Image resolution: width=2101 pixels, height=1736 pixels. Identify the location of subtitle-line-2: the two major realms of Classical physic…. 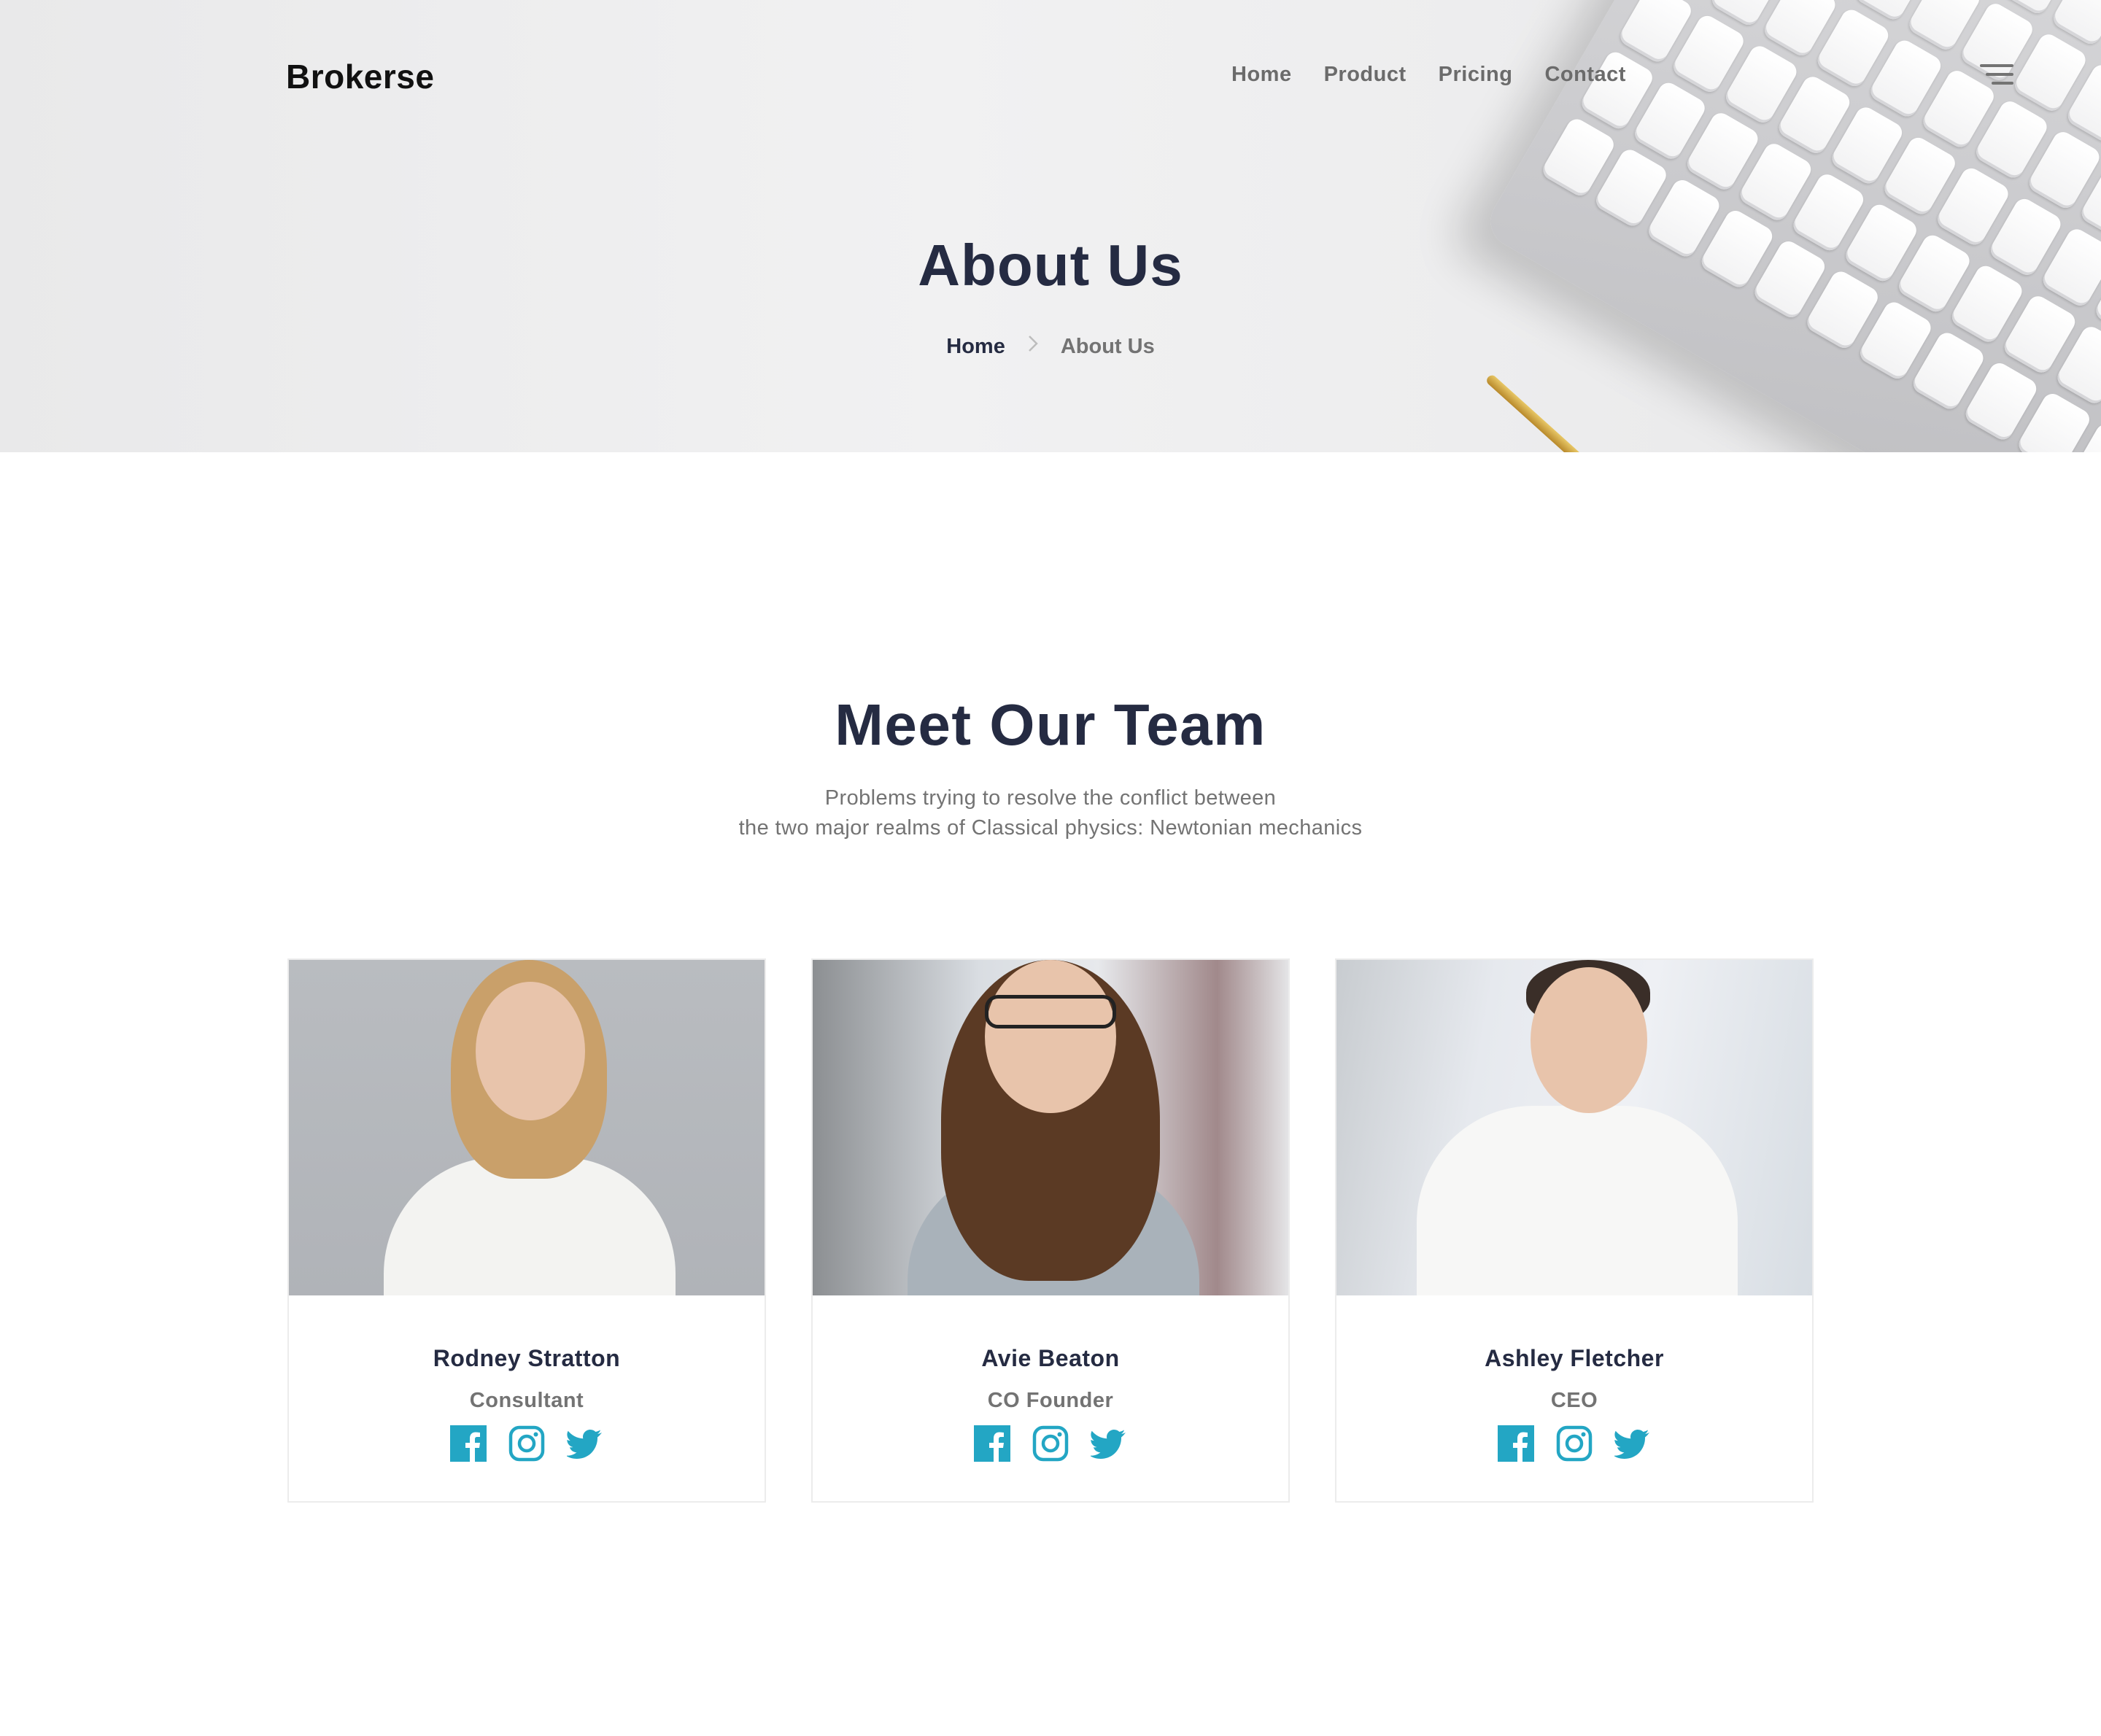
(1050, 828).